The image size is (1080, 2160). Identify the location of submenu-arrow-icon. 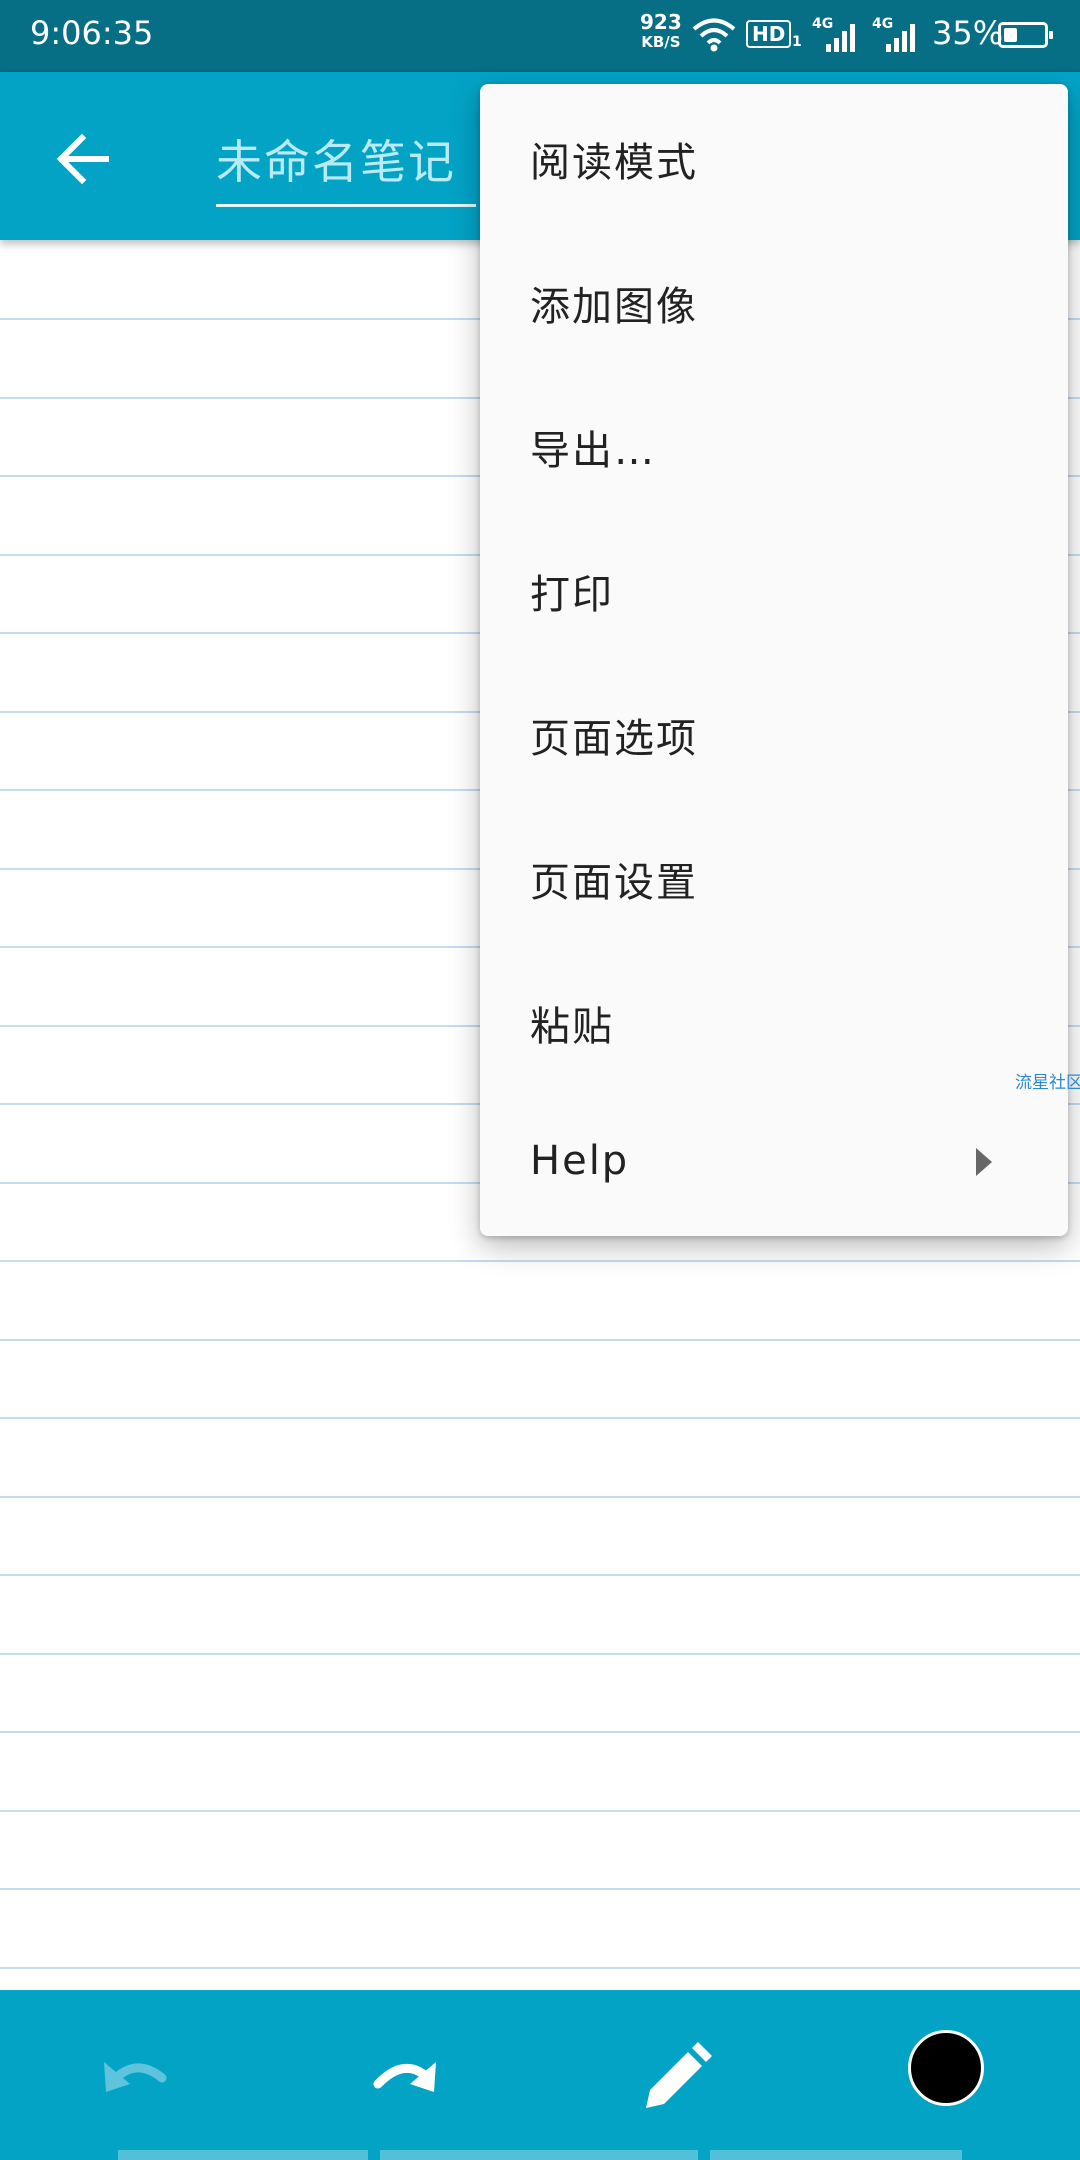
(984, 1162).